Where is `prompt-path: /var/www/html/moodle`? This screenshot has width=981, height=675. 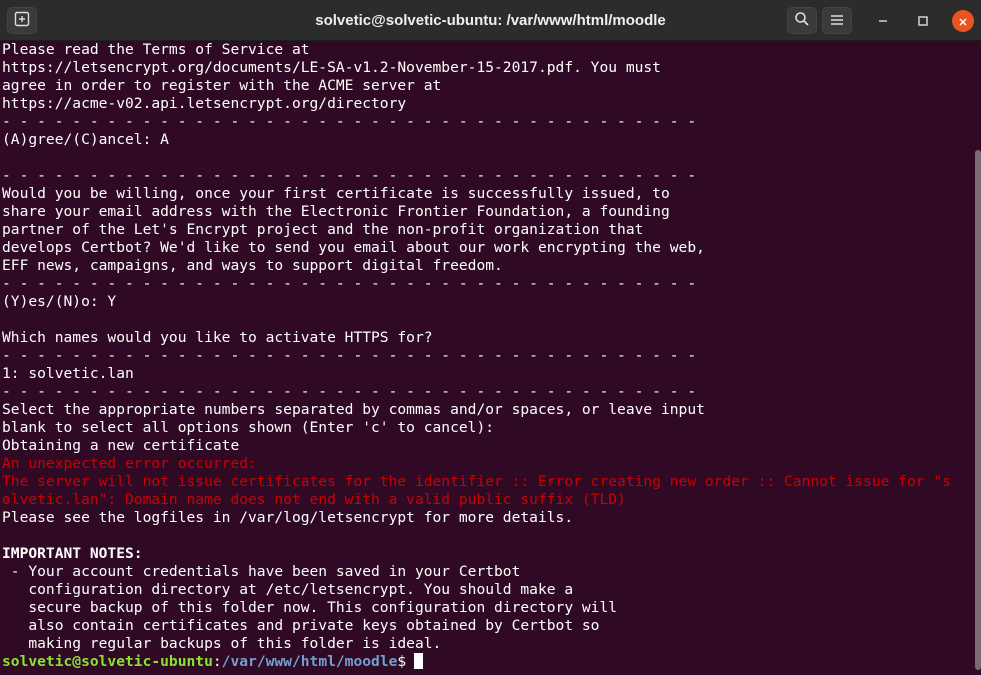
prompt-path: /var/www/html/moodle is located at coordinates (309, 661).